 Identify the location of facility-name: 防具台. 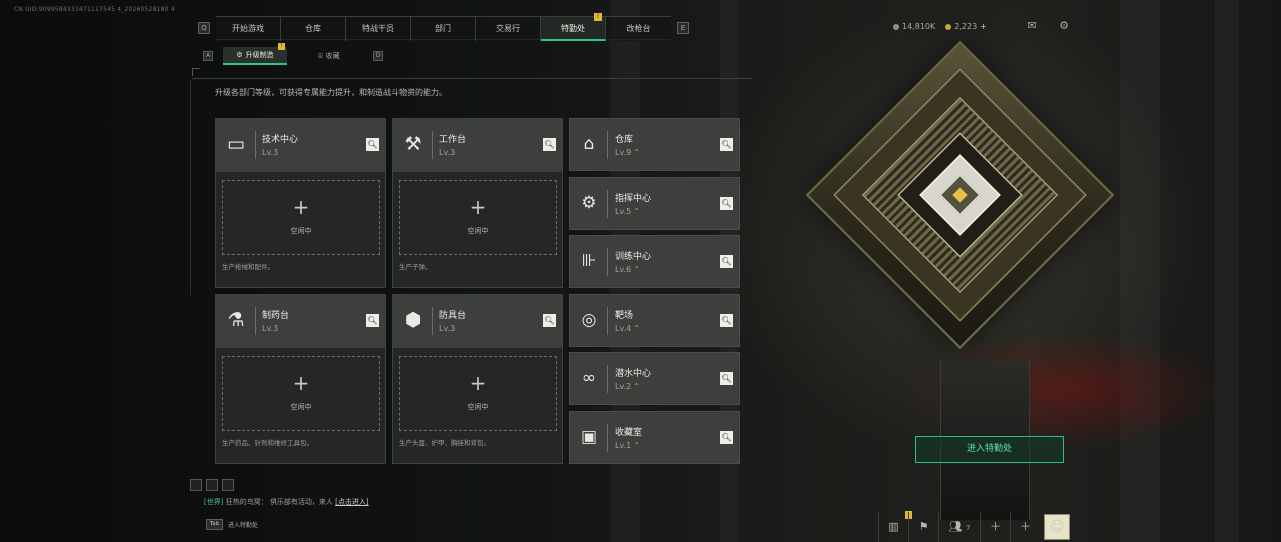
(453, 316).